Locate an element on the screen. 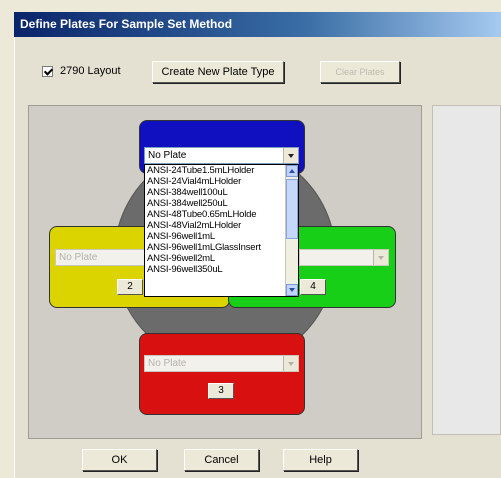 The height and width of the screenshot is (478, 501). ok-button: OK is located at coordinates (119, 460).